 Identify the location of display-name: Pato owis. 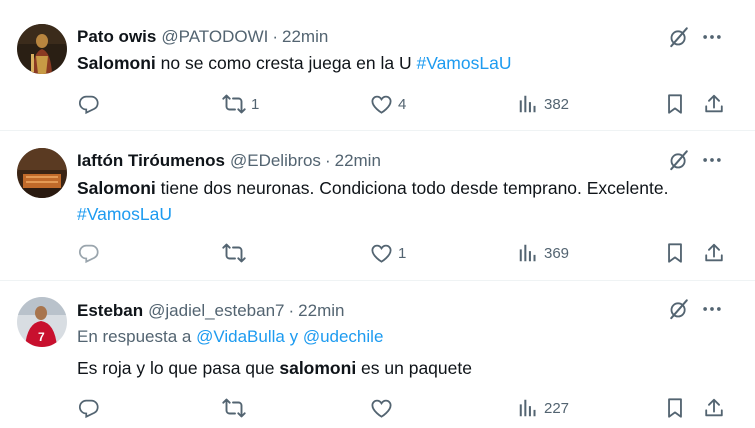
(116, 37).